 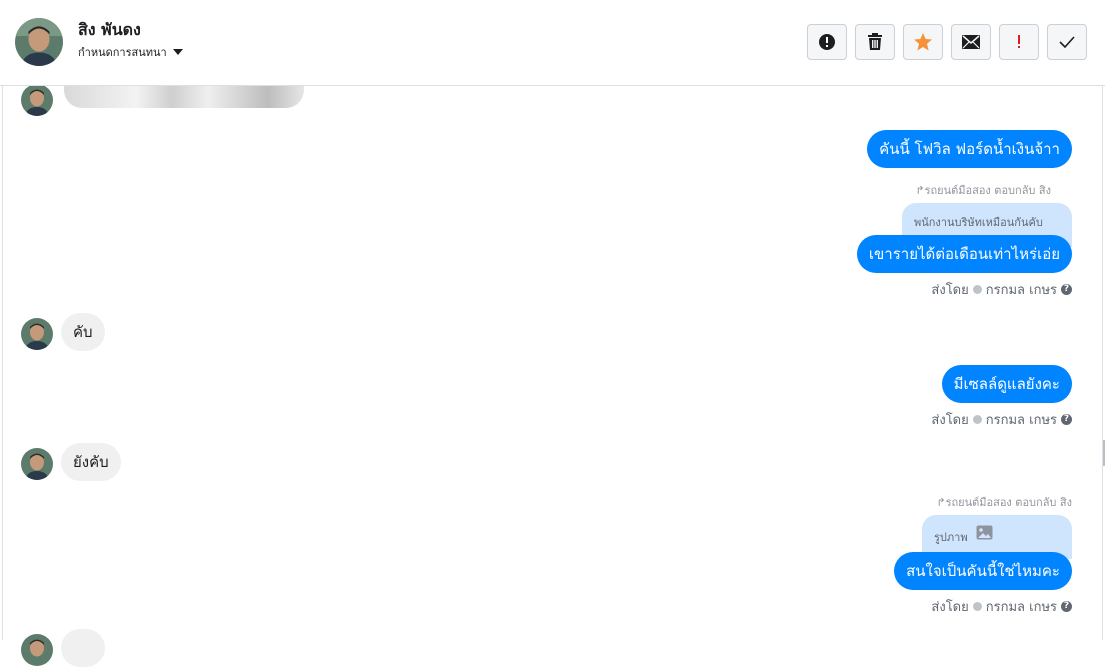 I want to click on message-bubble-incoming: ยังคับ, so click(x=91, y=462).